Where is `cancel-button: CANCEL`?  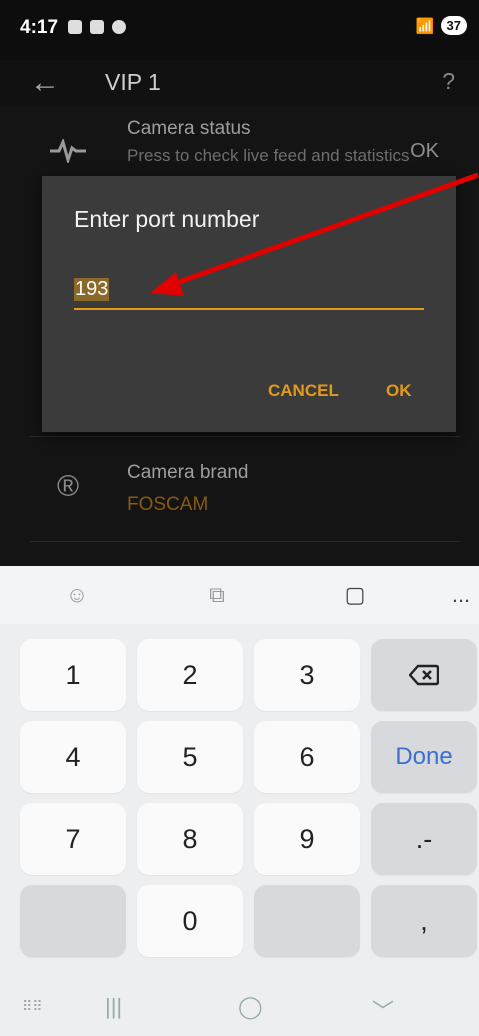 cancel-button: CANCEL is located at coordinates (303, 391).